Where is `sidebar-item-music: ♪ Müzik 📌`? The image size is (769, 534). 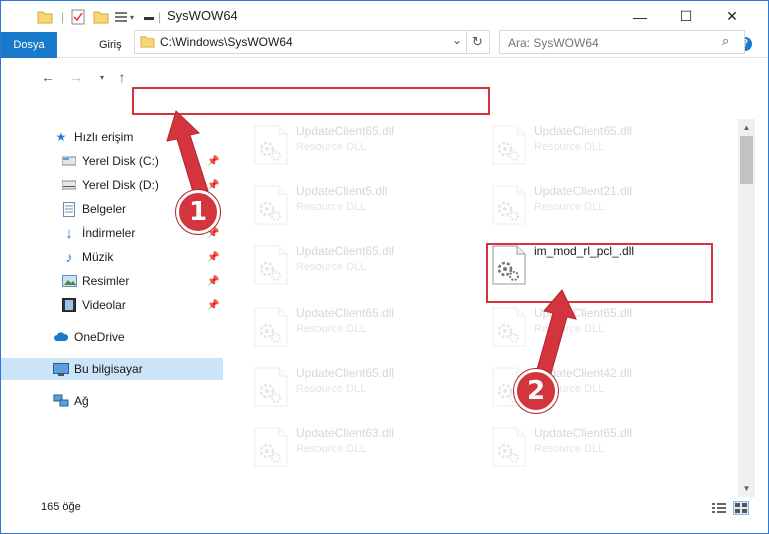
sidebar-item-music: ♪ Müzik 📌 is located at coordinates (112, 257).